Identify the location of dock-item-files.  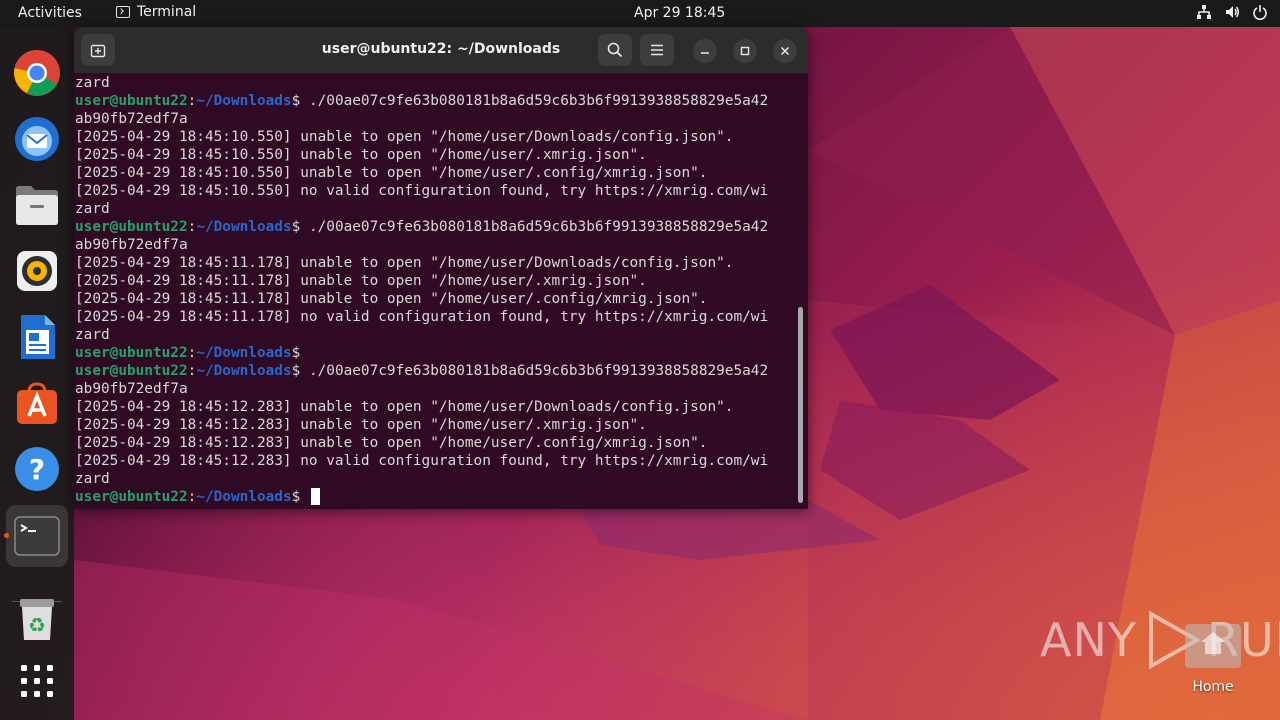
(37, 205).